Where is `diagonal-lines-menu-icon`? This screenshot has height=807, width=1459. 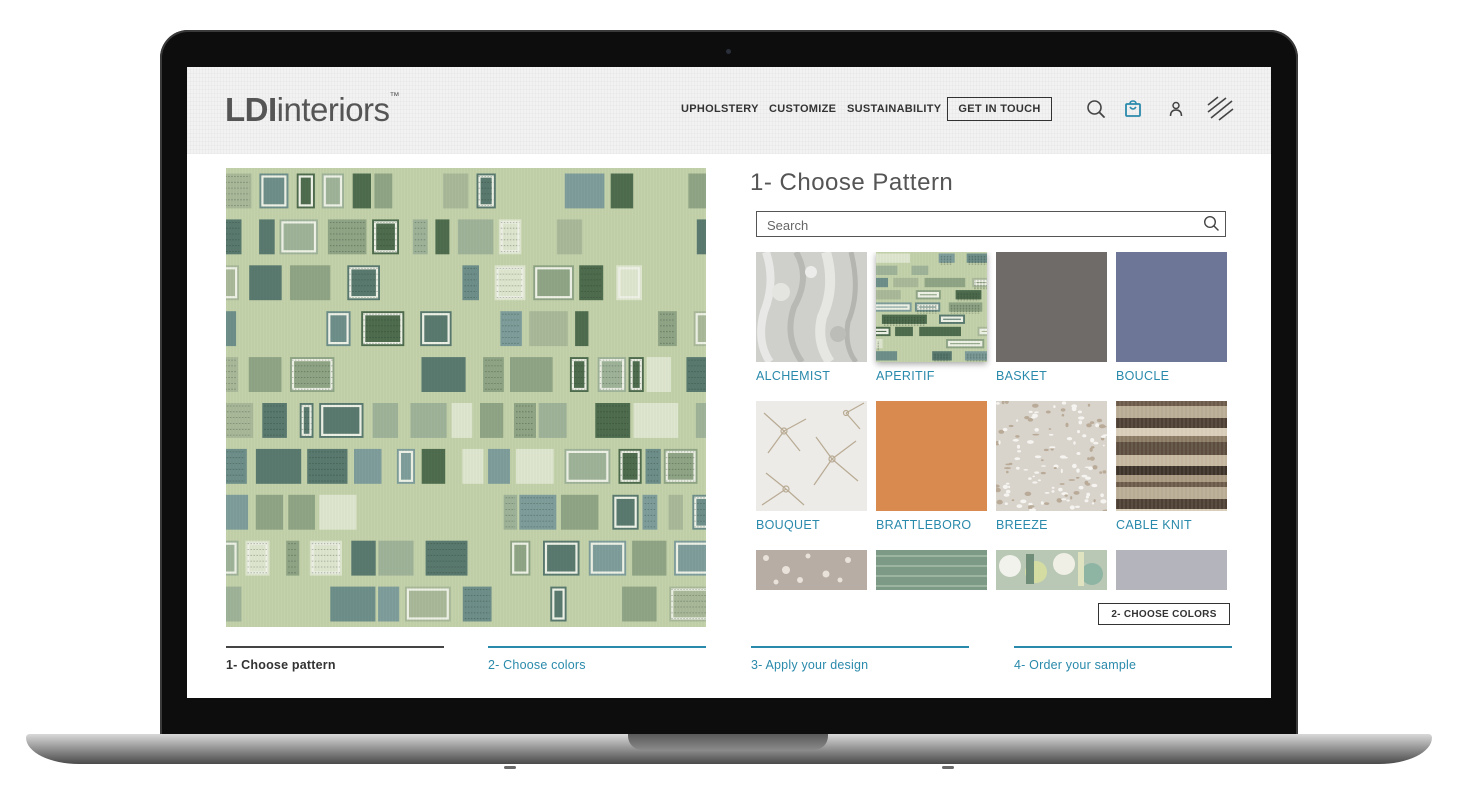 diagonal-lines-menu-icon is located at coordinates (1220, 111).